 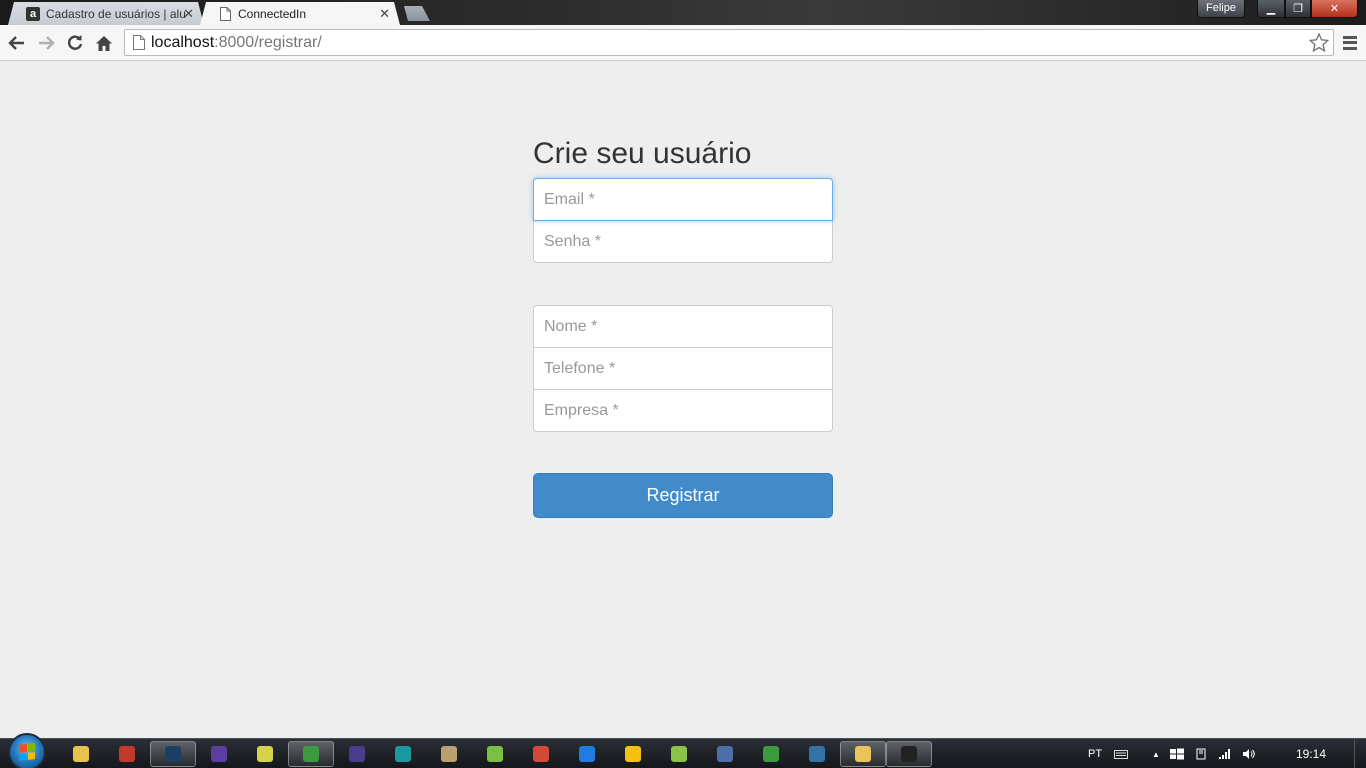 What do you see at coordinates (268, 42) in the screenshot?
I see `url-path: :8000/registrar/` at bounding box center [268, 42].